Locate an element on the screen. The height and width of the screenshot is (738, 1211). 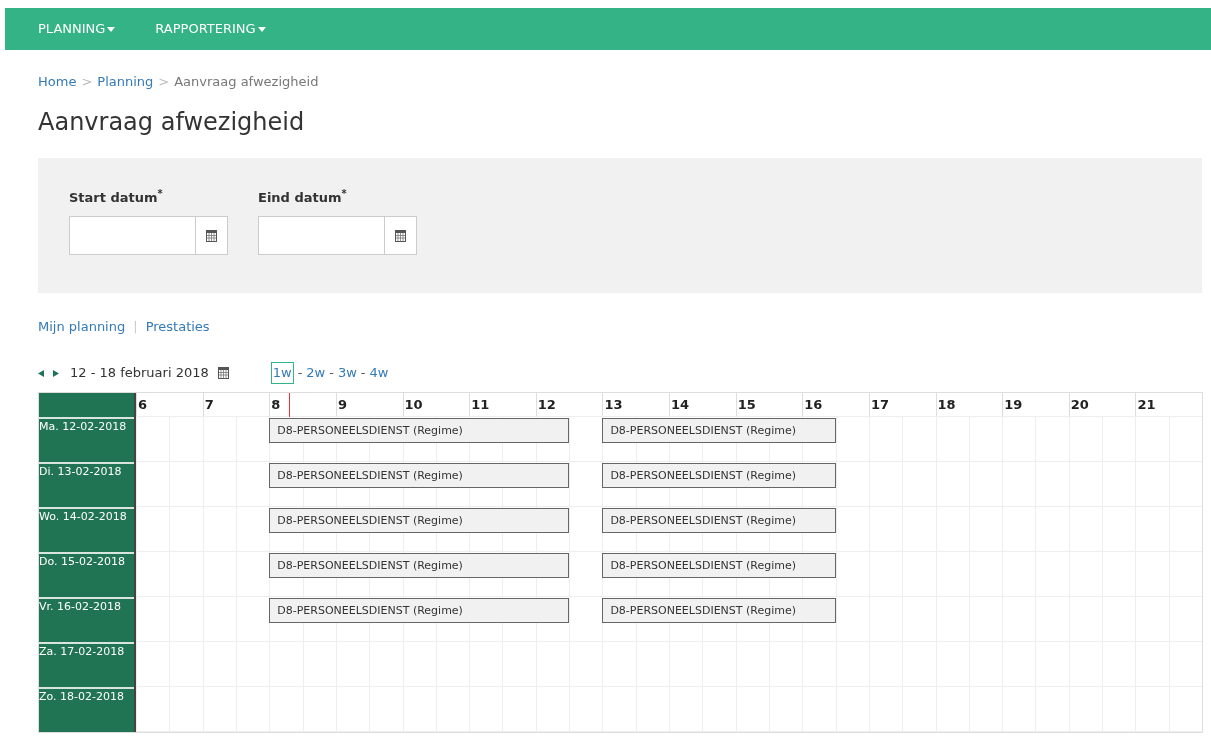
hour-label: 18 is located at coordinates (969, 404).